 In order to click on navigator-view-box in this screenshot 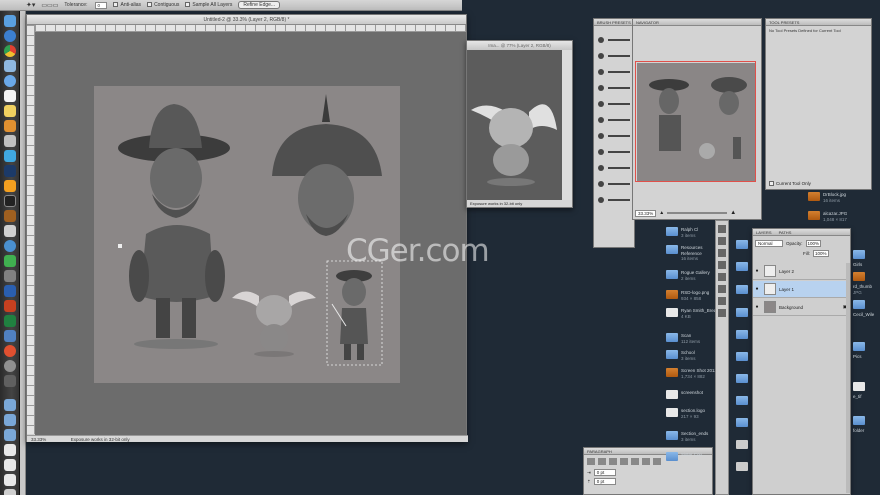, I will do `click(695, 121)`.